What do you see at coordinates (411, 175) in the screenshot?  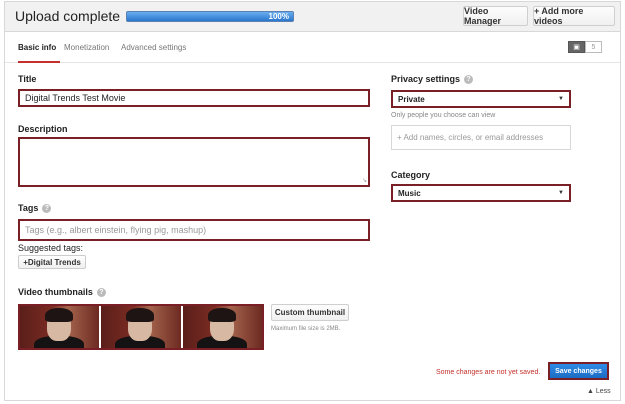 I see `category-label: Category` at bounding box center [411, 175].